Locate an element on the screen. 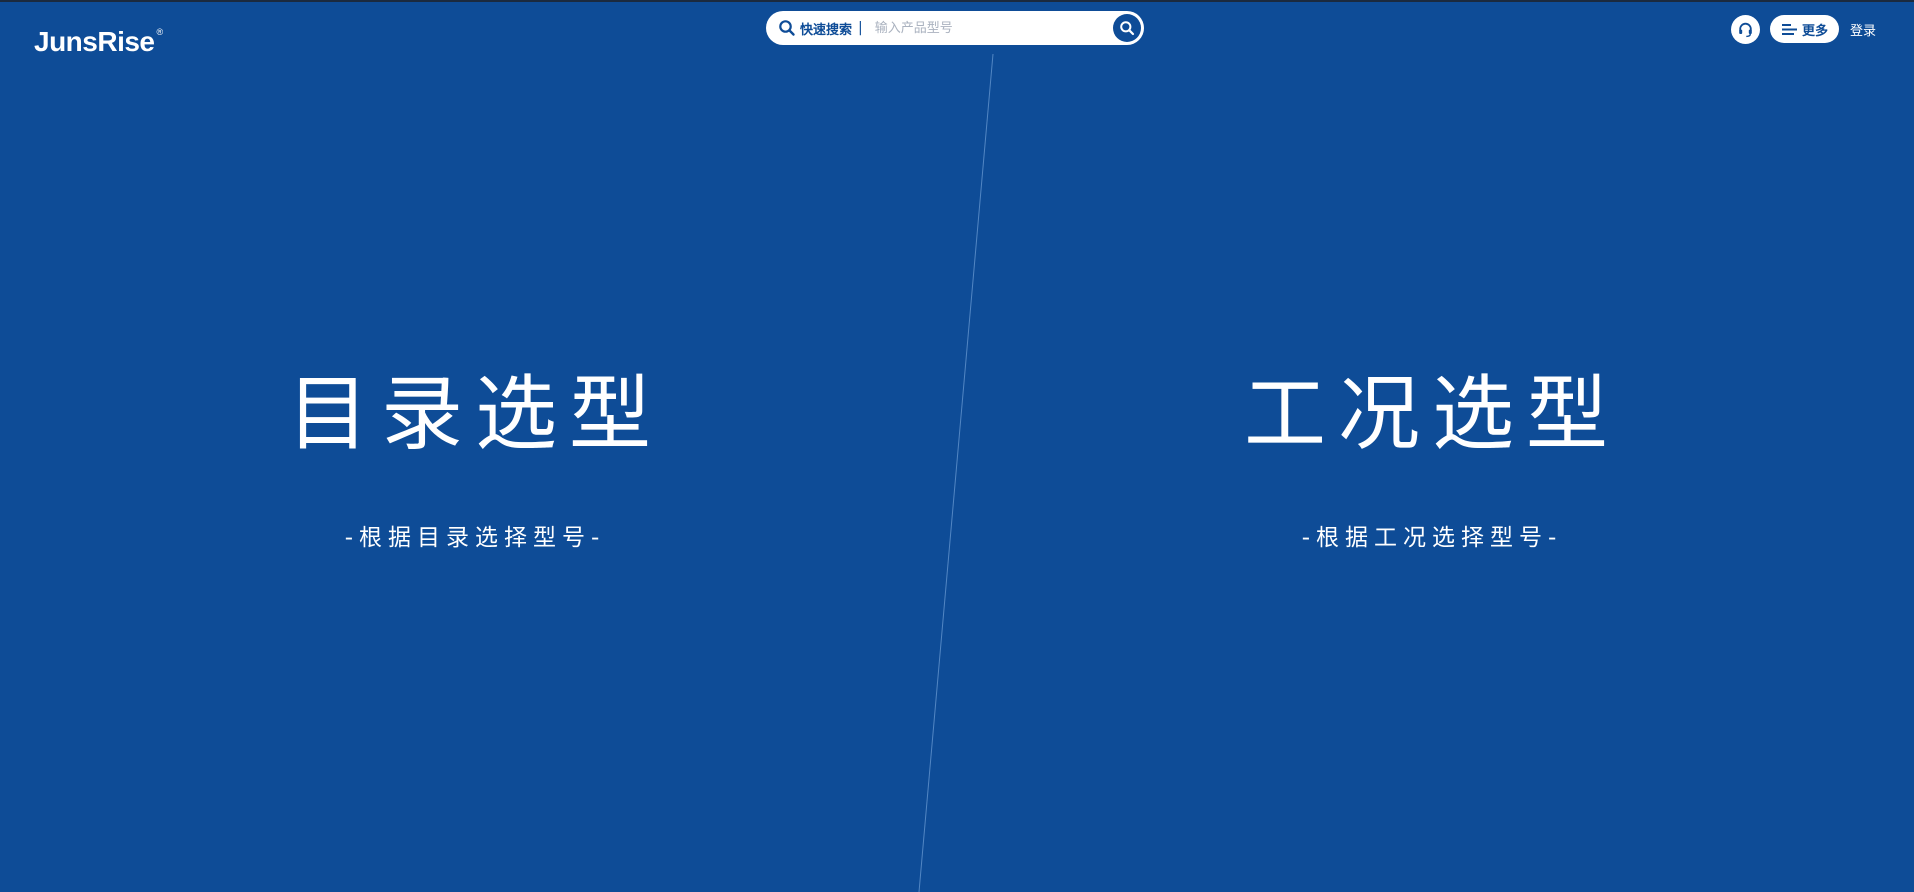  catalog-selection-subtitle: -根据目录选择型号- is located at coordinates (475, 538).